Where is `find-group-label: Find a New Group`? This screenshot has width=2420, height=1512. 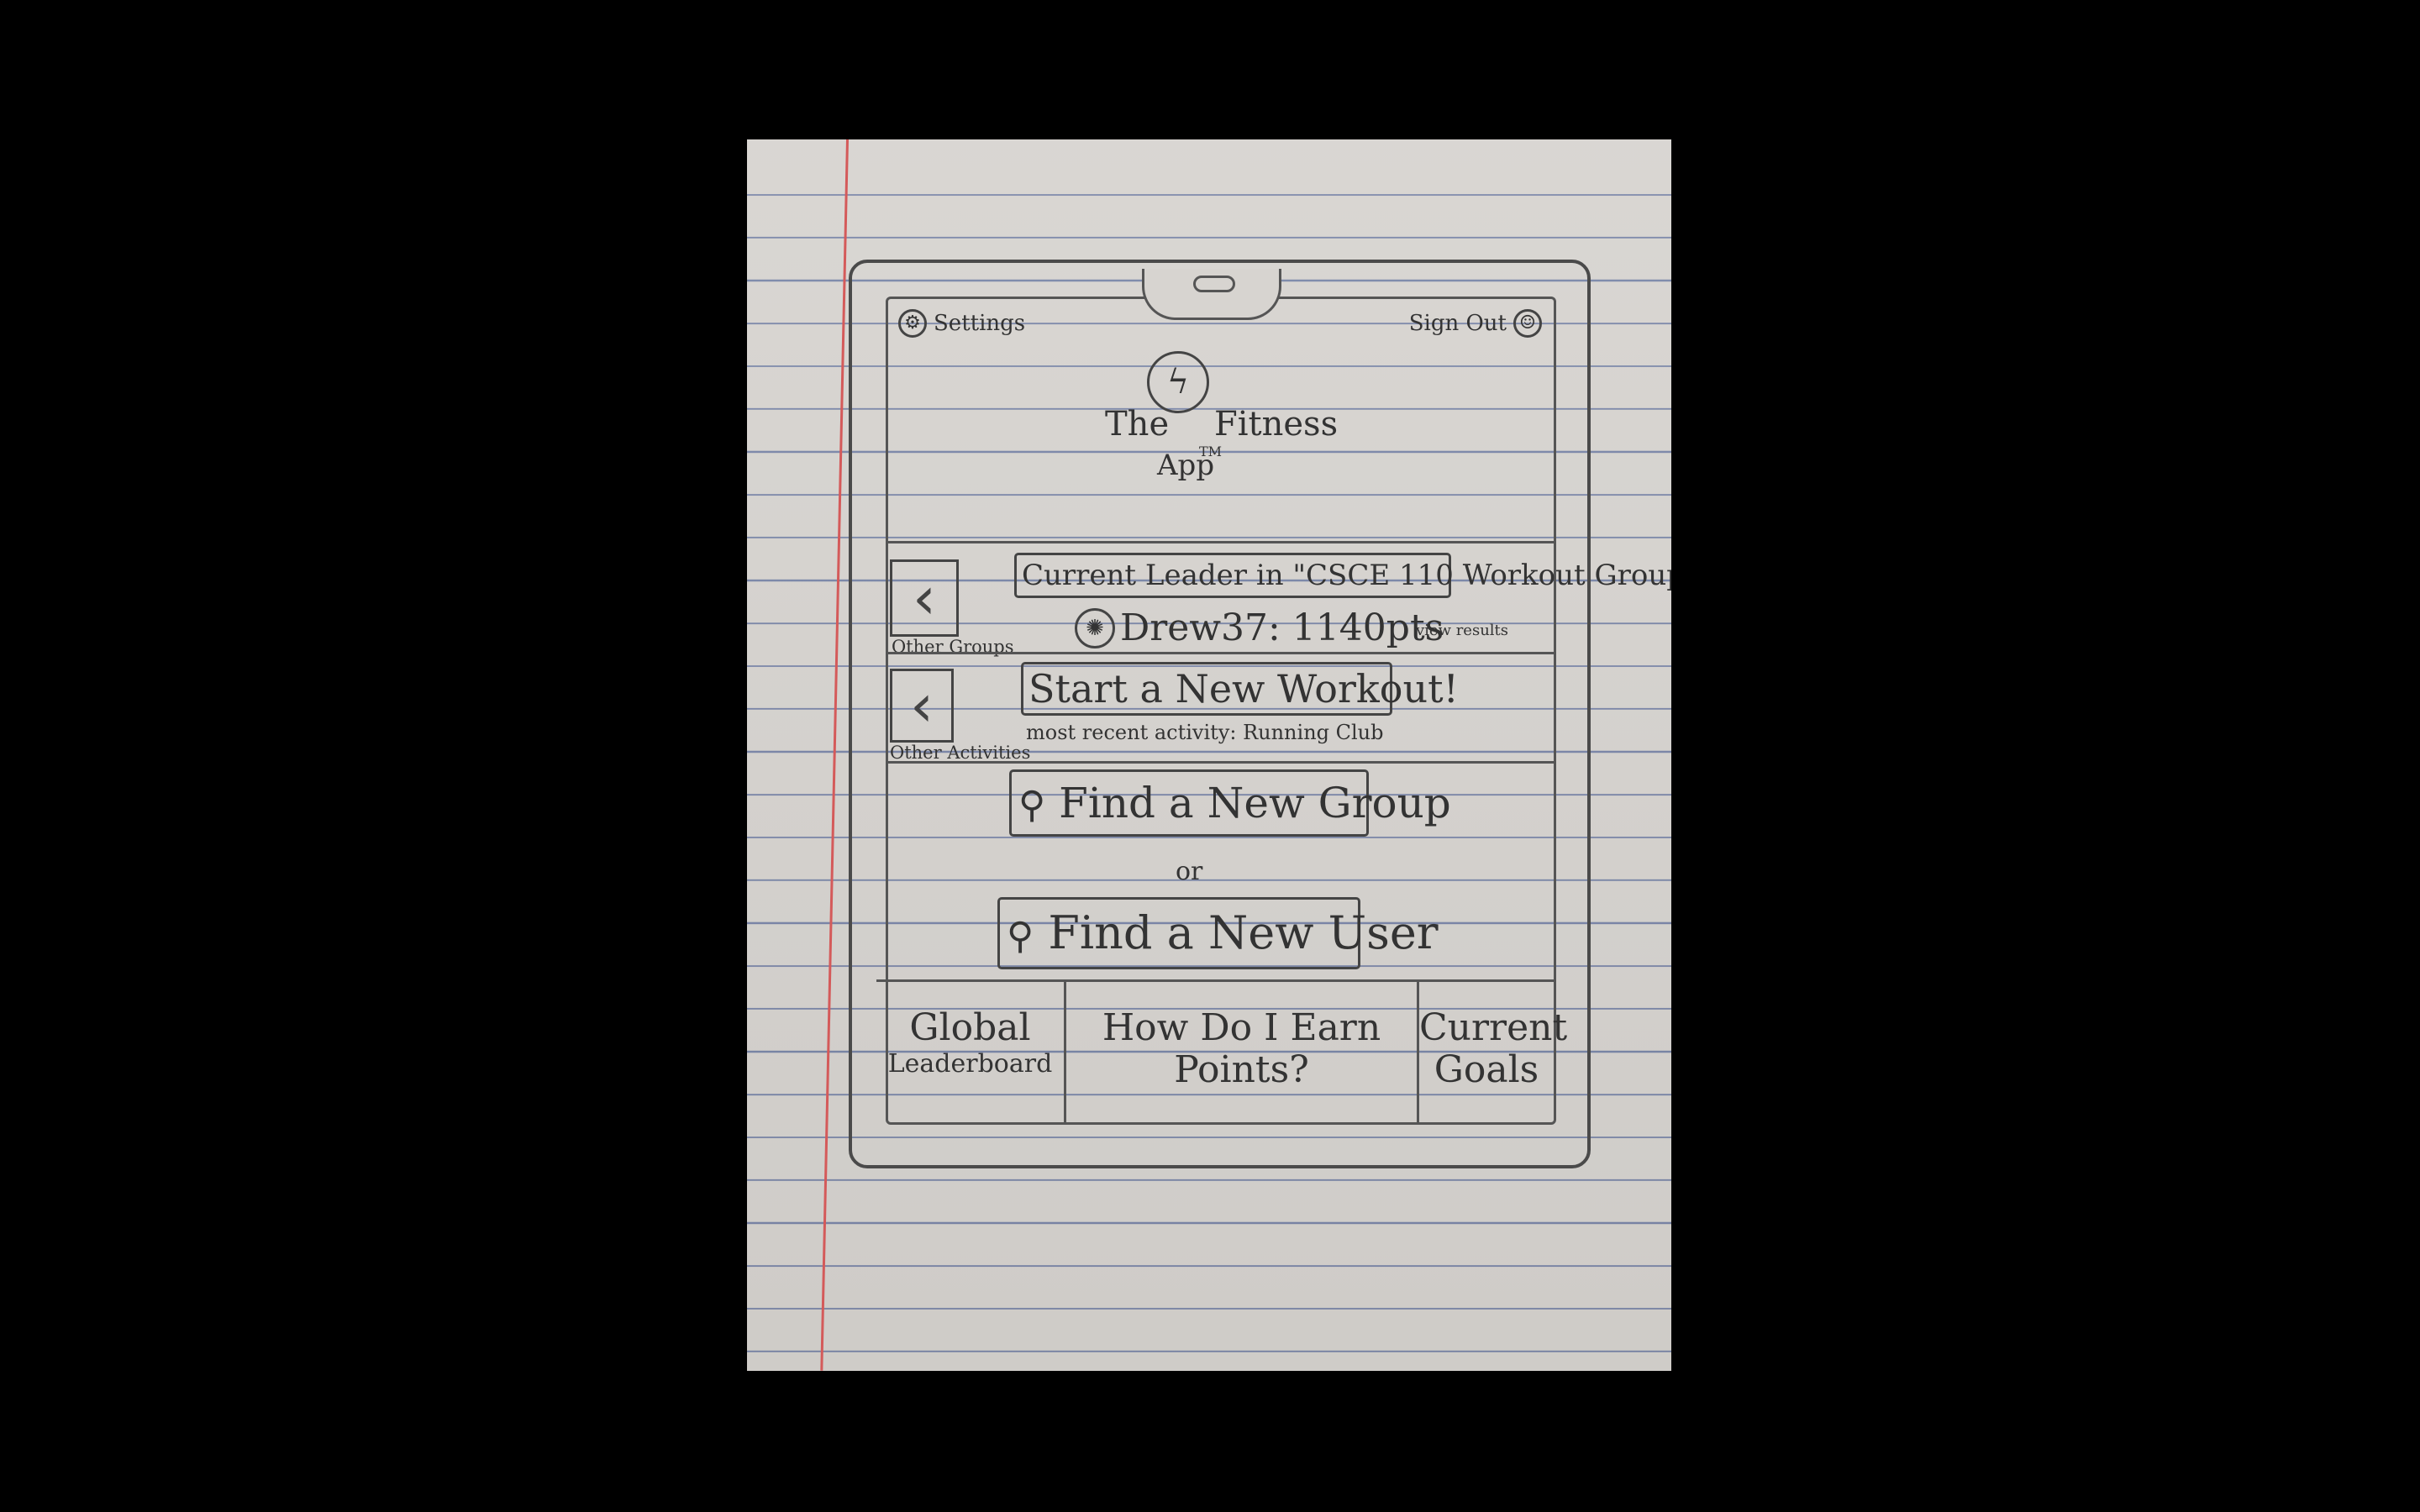
find-group-label: Find a New Group is located at coordinates (1255, 803).